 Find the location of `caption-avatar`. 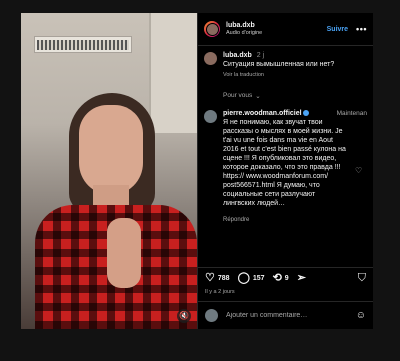

caption-avatar is located at coordinates (210, 58).